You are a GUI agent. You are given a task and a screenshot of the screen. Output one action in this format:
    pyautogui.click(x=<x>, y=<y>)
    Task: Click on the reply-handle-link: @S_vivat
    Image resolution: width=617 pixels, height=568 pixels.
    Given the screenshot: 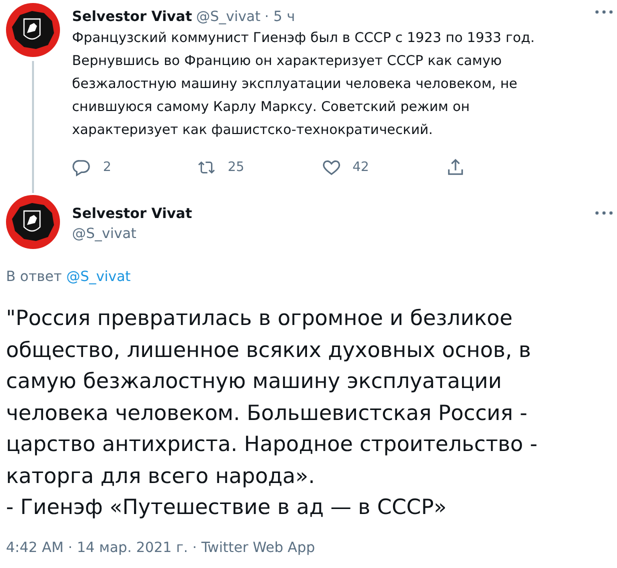 What is the action you would take?
    pyautogui.click(x=98, y=277)
    